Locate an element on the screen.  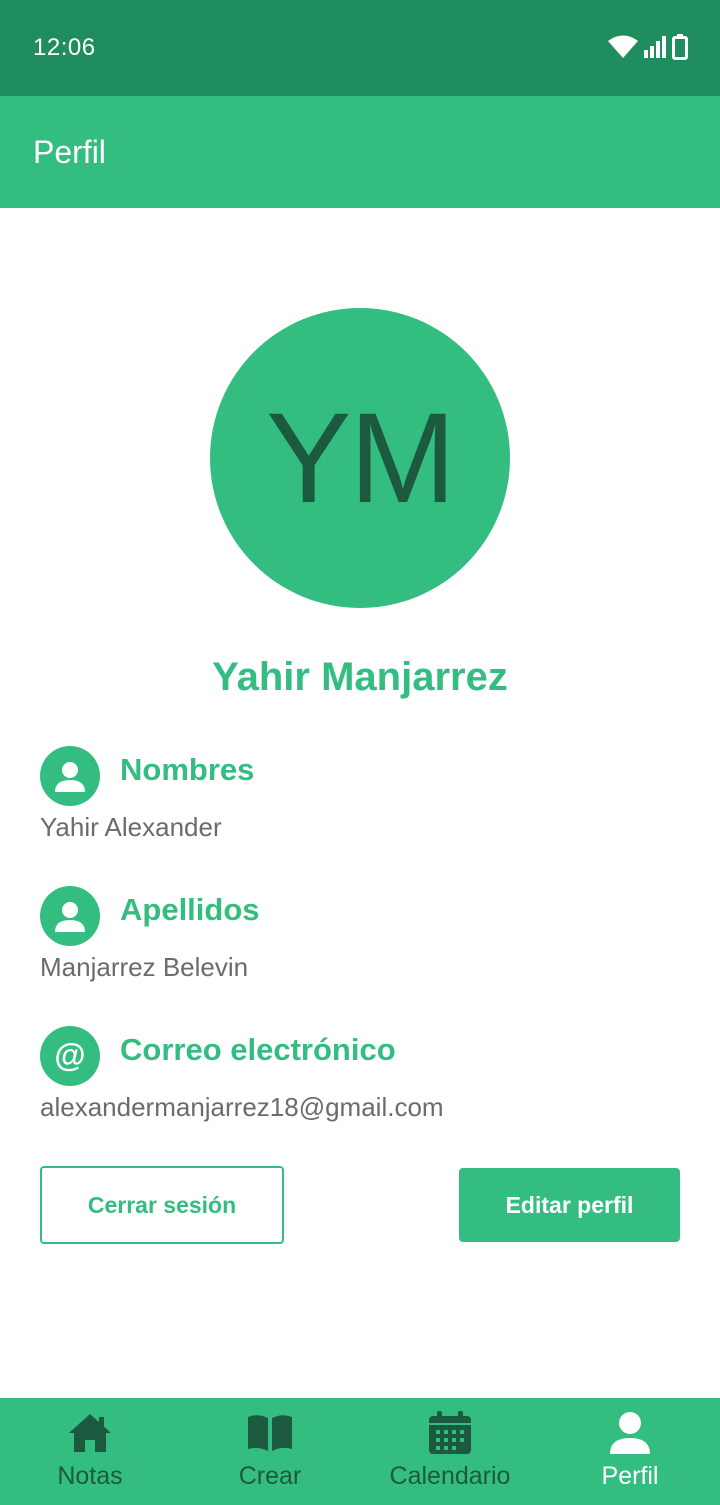
nav-label: Calendario is located at coordinates (450, 1476).